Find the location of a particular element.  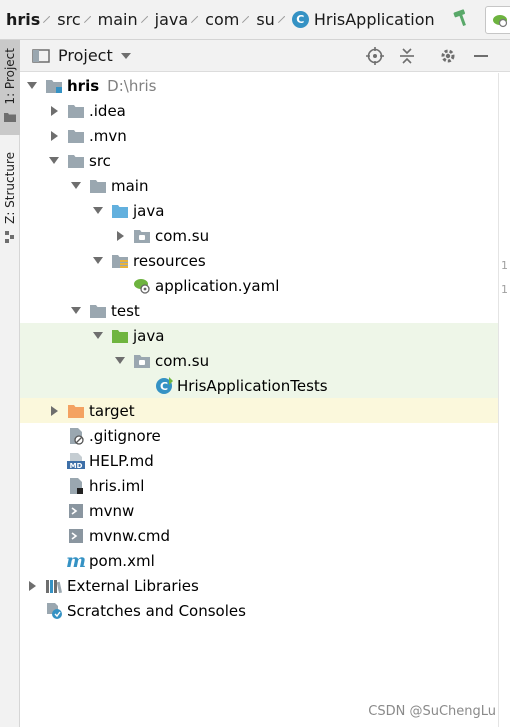

tree-node-test-class: C HrisApplicationTests is located at coordinates (259, 385).